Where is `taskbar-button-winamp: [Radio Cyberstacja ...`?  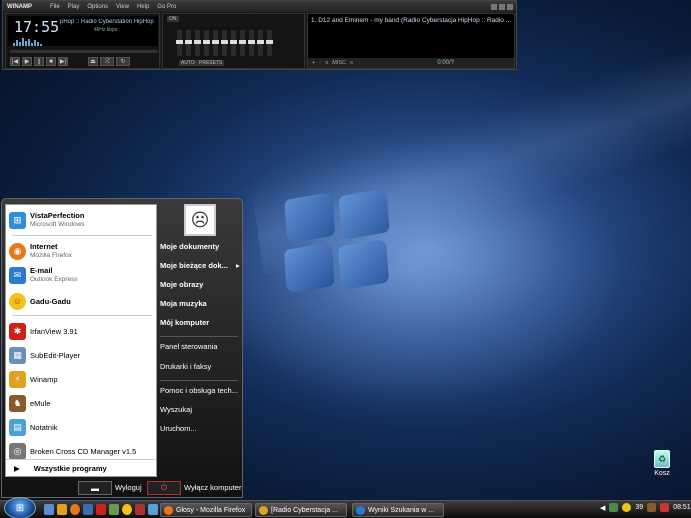 taskbar-button-winamp: [Radio Cyberstacja ... is located at coordinates (301, 510).